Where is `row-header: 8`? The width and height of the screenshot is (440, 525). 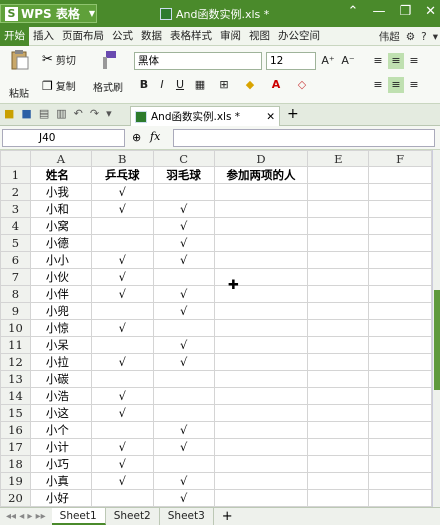
row-header: 8 is located at coordinates (15, 294).